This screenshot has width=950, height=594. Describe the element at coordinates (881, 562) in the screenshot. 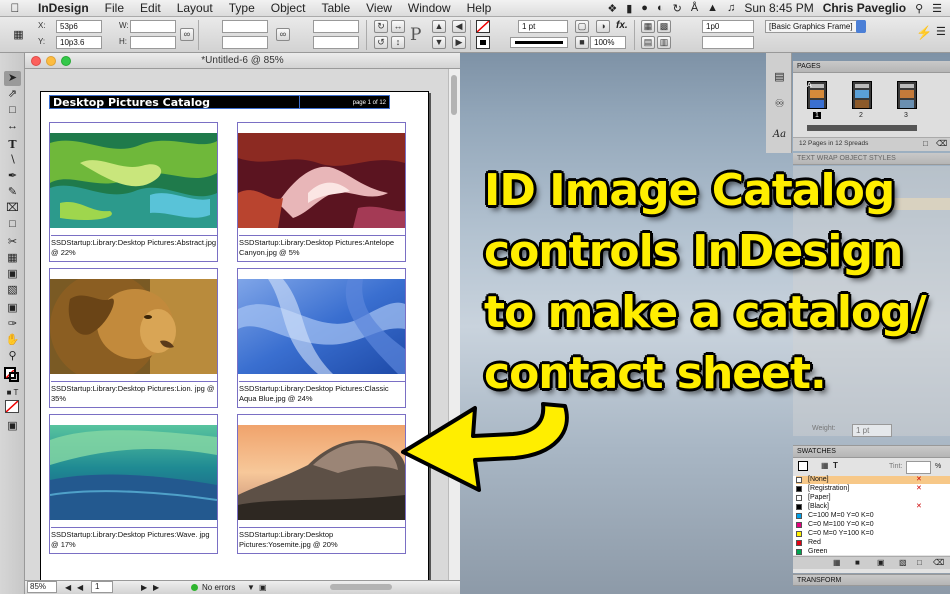

I see `show-gradient-swatches-icon: ▣` at that location.